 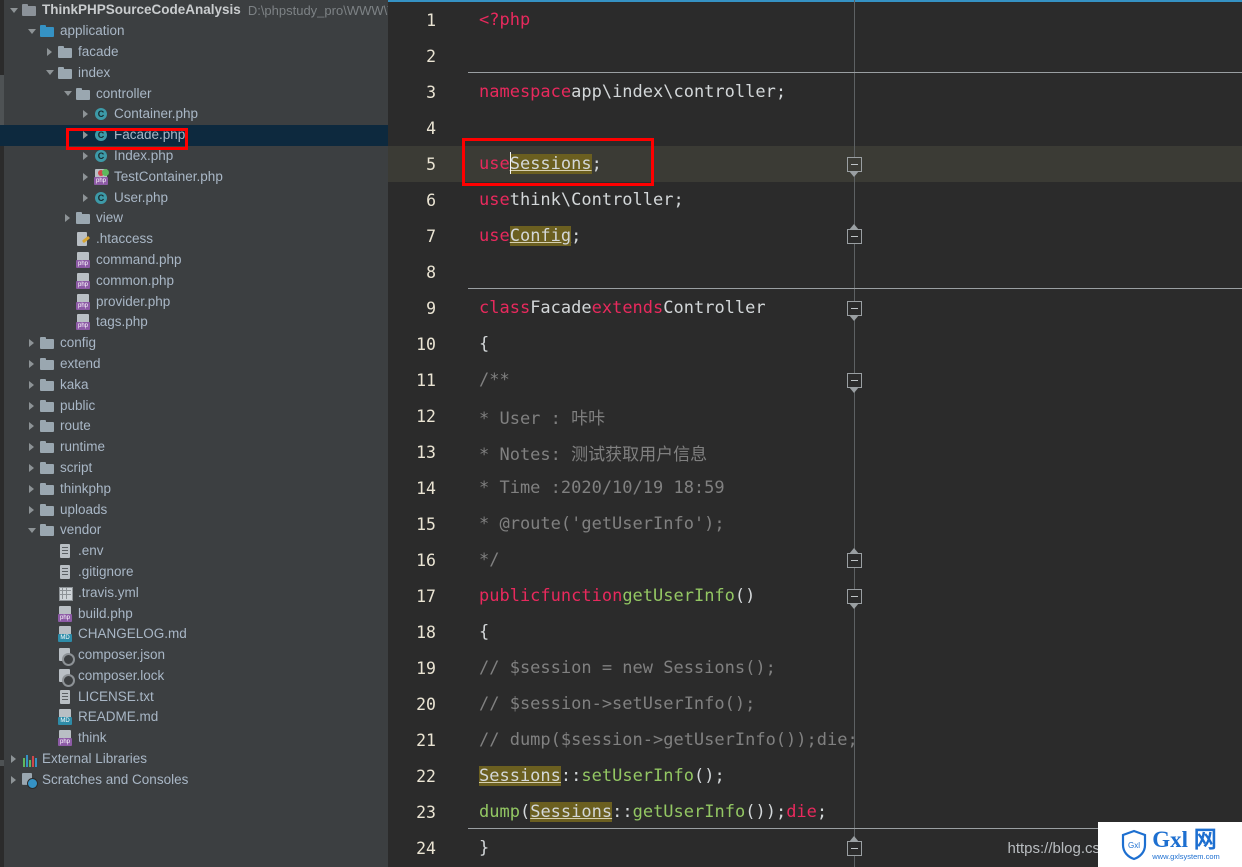 What do you see at coordinates (815, 128) in the screenshot?
I see `code-line: 4` at bounding box center [815, 128].